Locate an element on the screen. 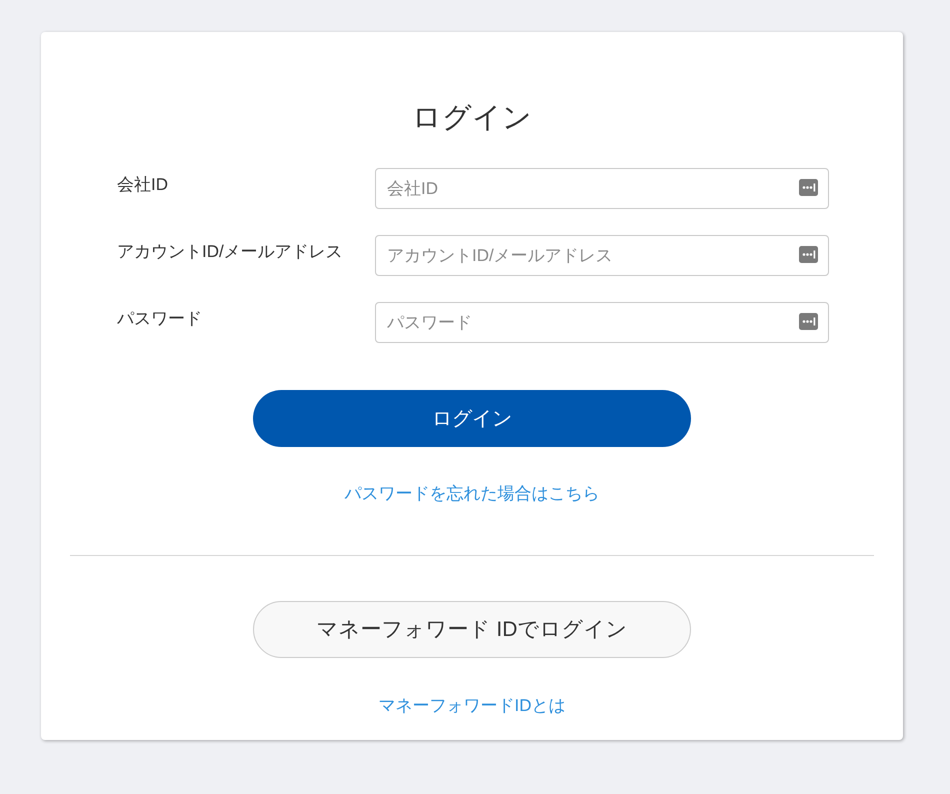  field-label: 会社ID is located at coordinates (143, 185).